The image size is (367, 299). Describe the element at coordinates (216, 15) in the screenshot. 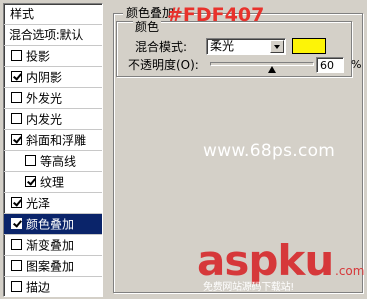

I see `hex-annotation: #FDF407` at that location.